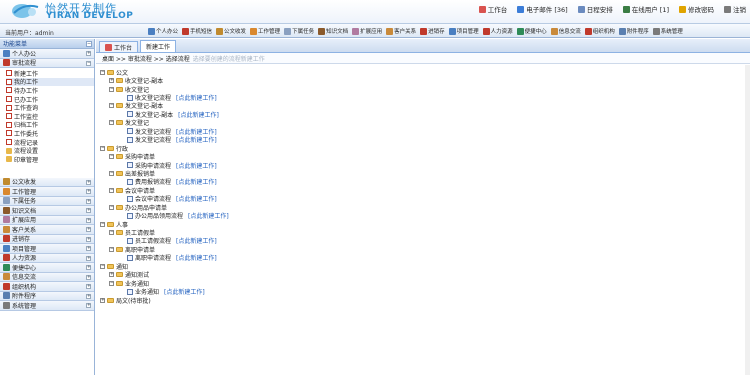 This screenshot has width=750, height=375. I want to click on sidebar-category: 工作管理 +, so click(47, 192).